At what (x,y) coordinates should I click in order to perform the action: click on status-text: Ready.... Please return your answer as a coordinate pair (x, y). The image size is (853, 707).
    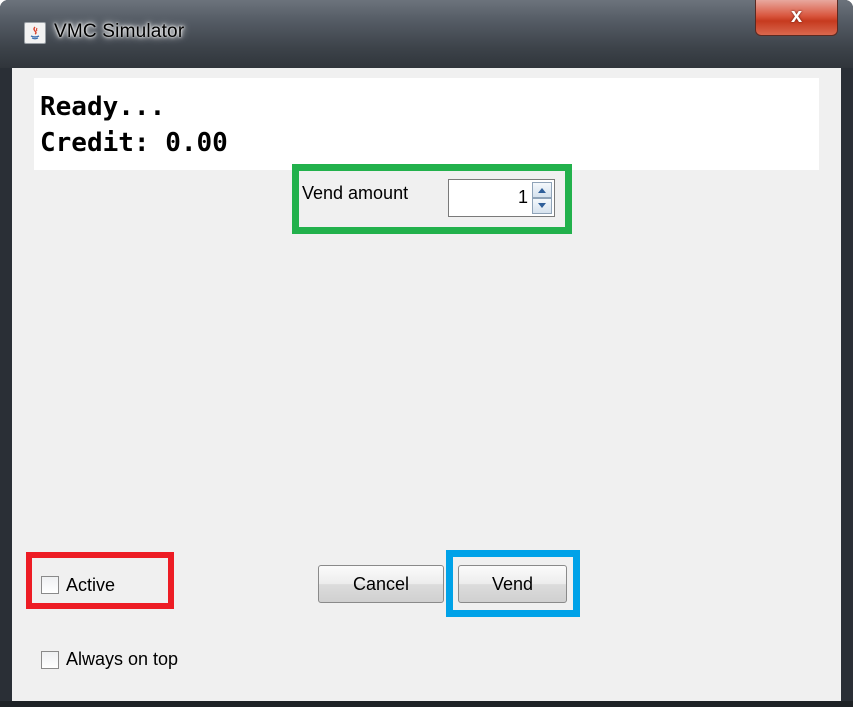
    Looking at the image, I should click on (103, 107).